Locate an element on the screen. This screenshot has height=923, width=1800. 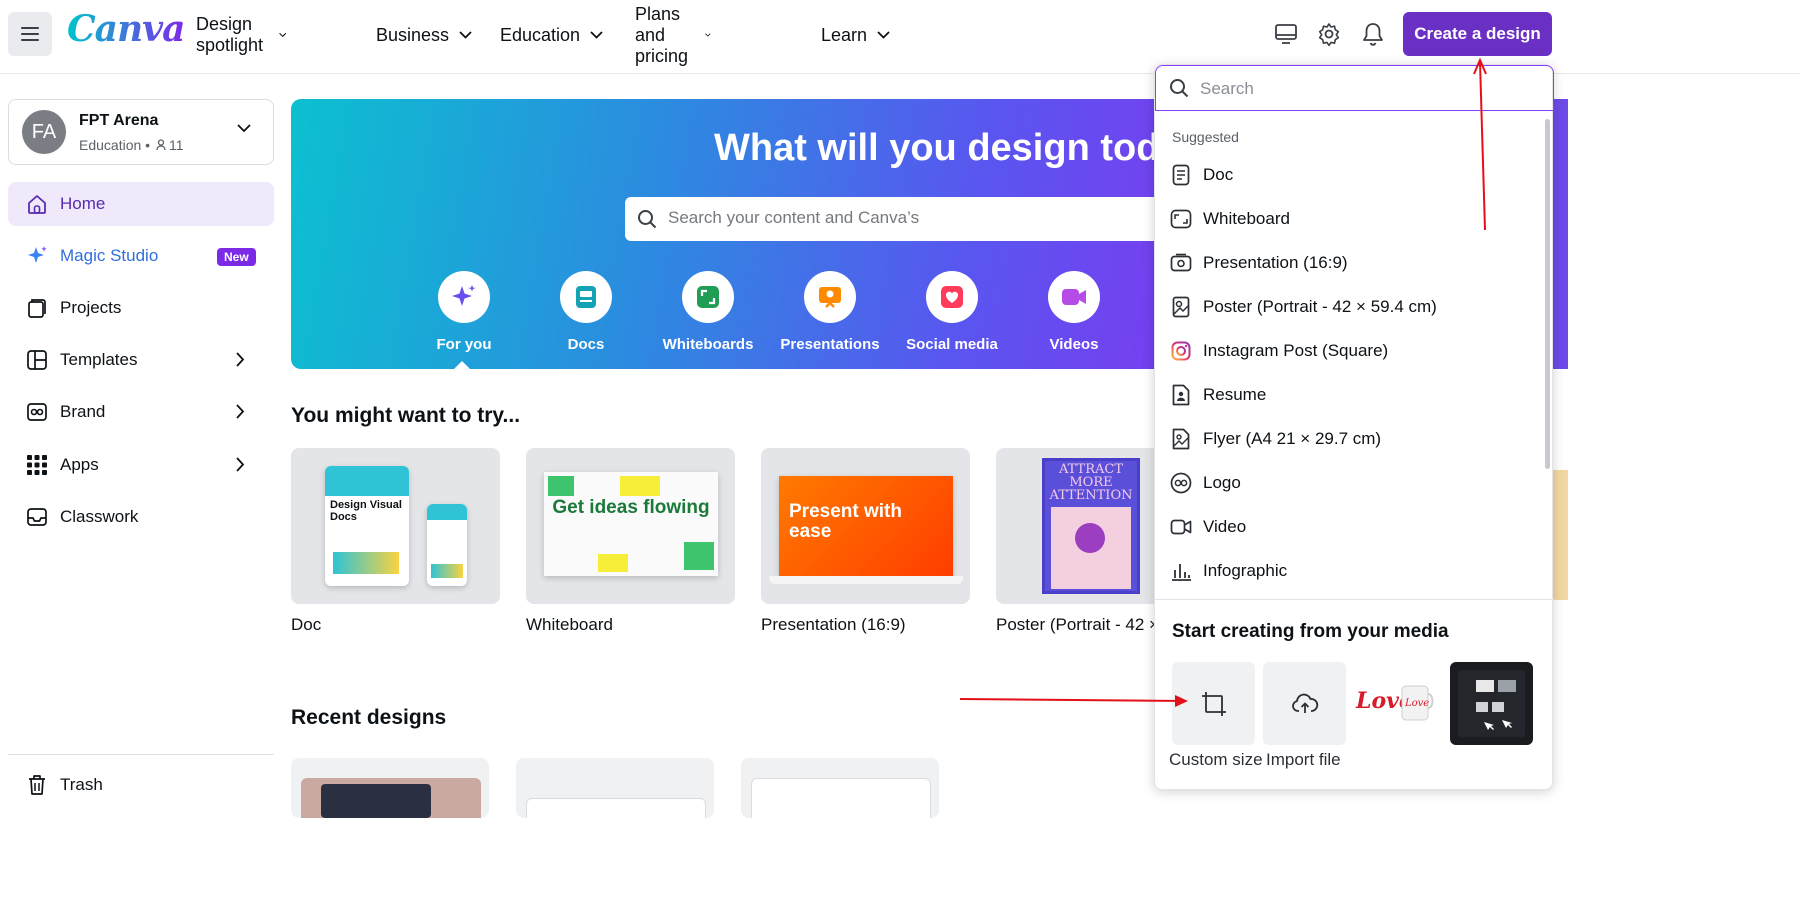
recent-section-title: Recent designs is located at coordinates (369, 717).